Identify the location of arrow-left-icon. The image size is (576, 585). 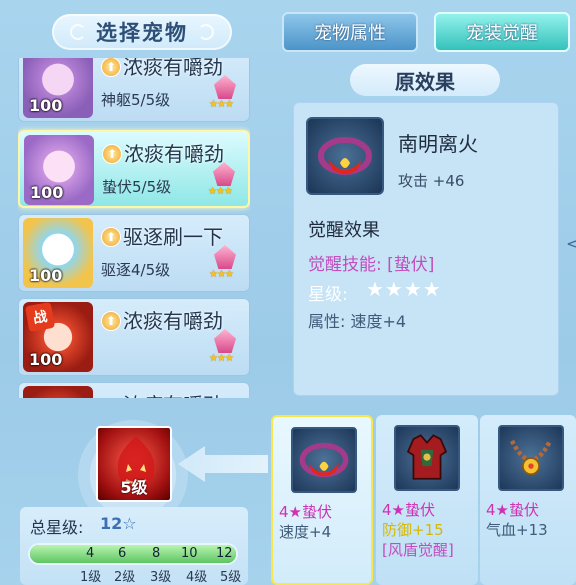
(223, 464).